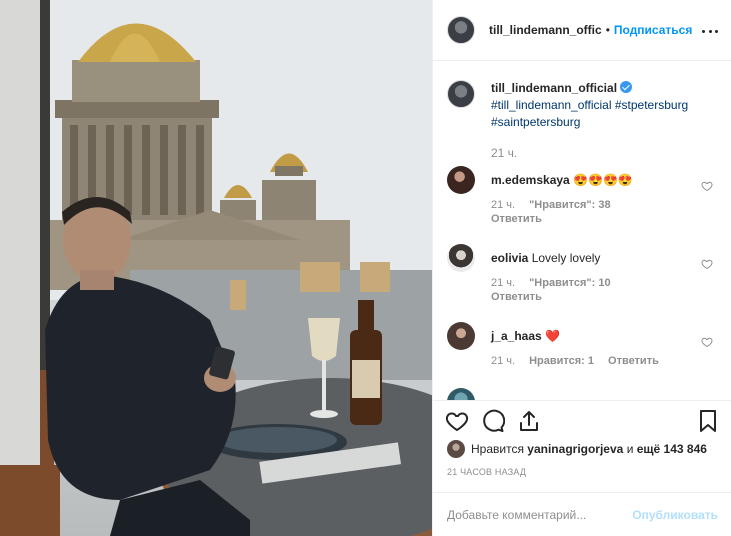  Describe the element at coordinates (529, 421) in the screenshot. I see `share-icon` at that location.